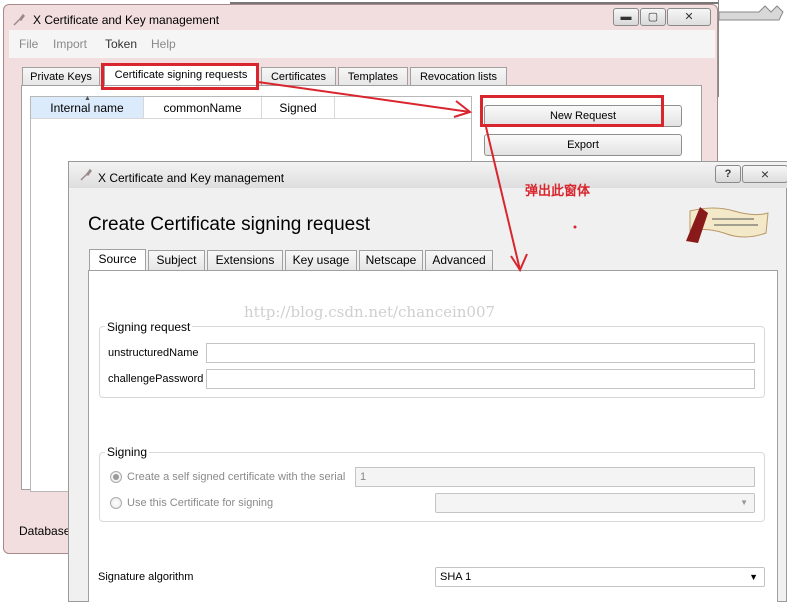 Image resolution: width=787 pixels, height=602 pixels. I want to click on dialog-app-icon, so click(86, 176).